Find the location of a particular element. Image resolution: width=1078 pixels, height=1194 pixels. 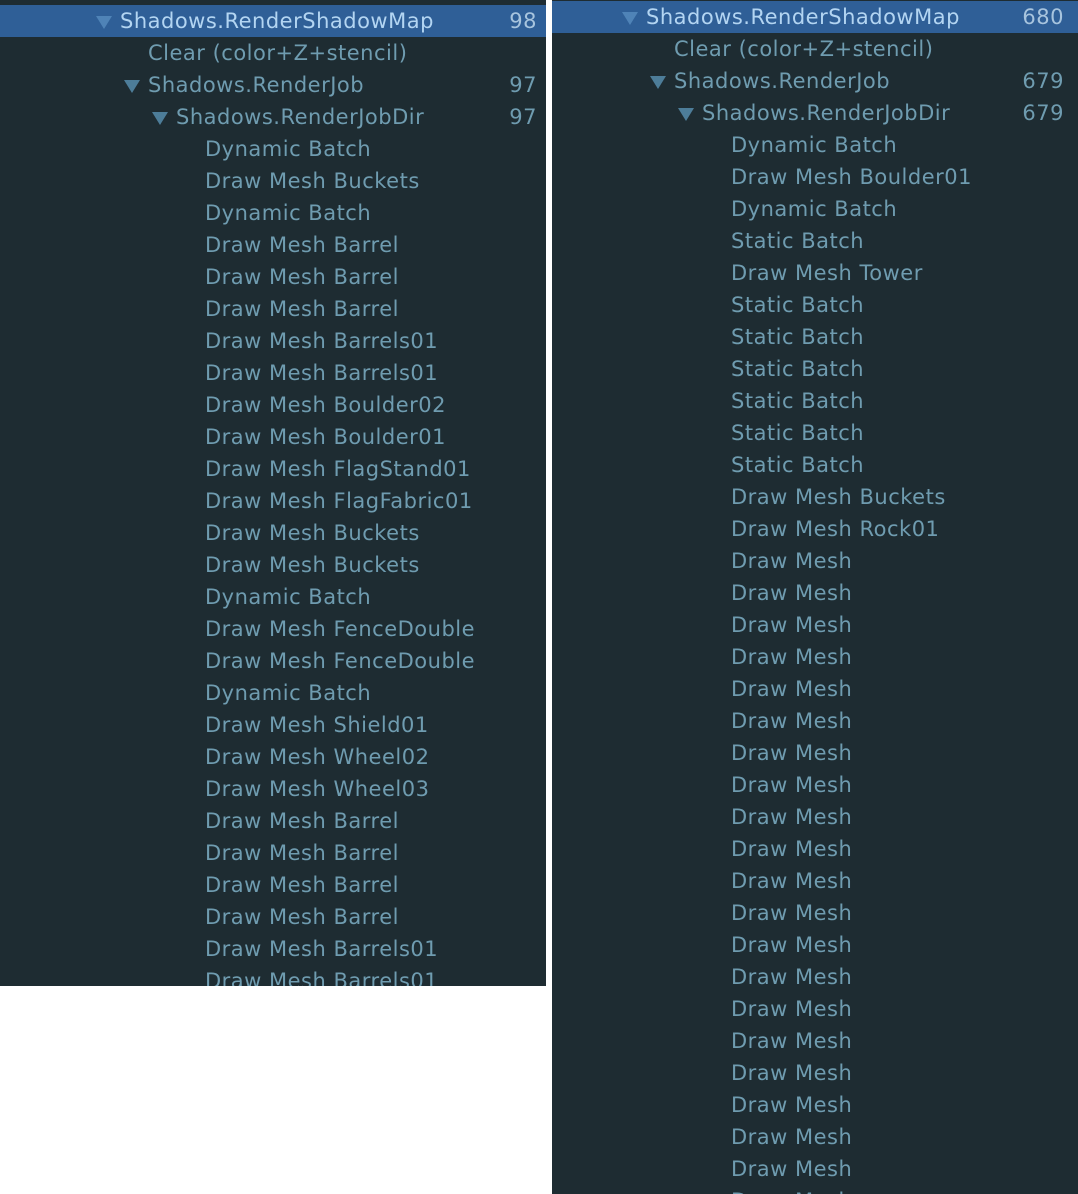

tree-row-render-job-dir: Shadows.RenderJobDir 679 is located at coordinates (815, 113).